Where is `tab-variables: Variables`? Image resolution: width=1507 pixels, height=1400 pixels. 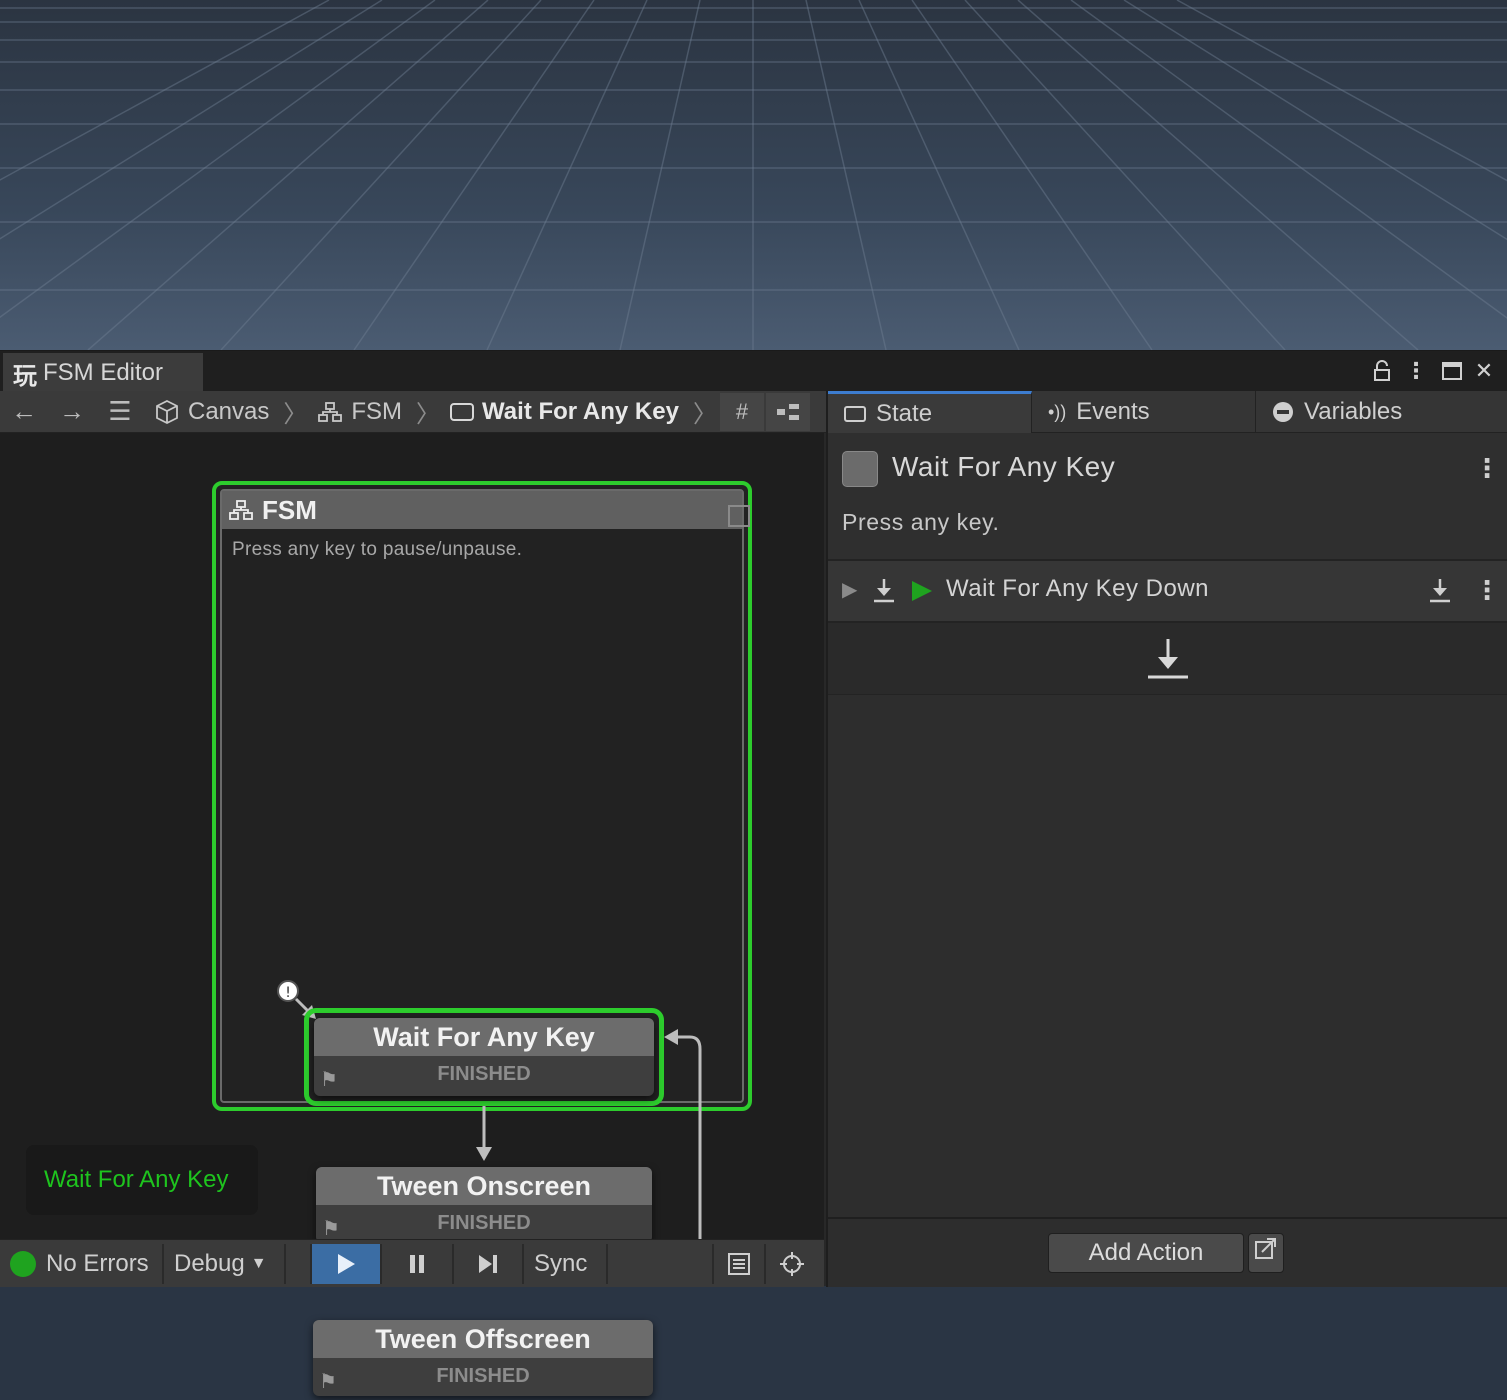 tab-variables: Variables is located at coordinates (1381, 412).